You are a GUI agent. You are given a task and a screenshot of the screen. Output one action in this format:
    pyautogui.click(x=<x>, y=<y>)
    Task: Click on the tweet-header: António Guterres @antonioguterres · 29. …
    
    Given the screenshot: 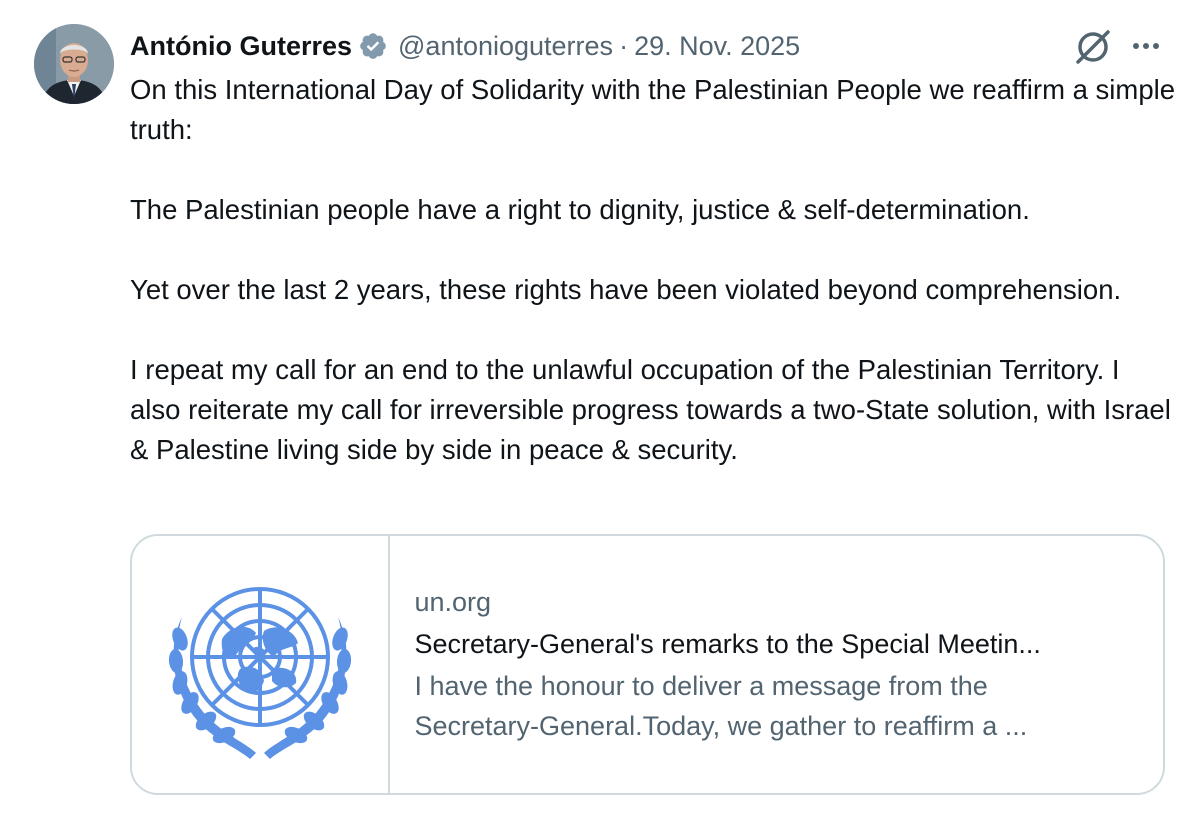 What is the action you would take?
    pyautogui.click(x=465, y=46)
    